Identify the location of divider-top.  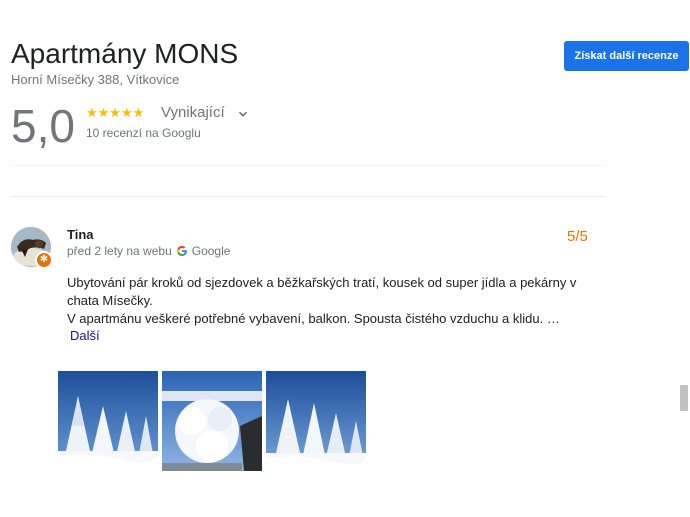
(308, 165).